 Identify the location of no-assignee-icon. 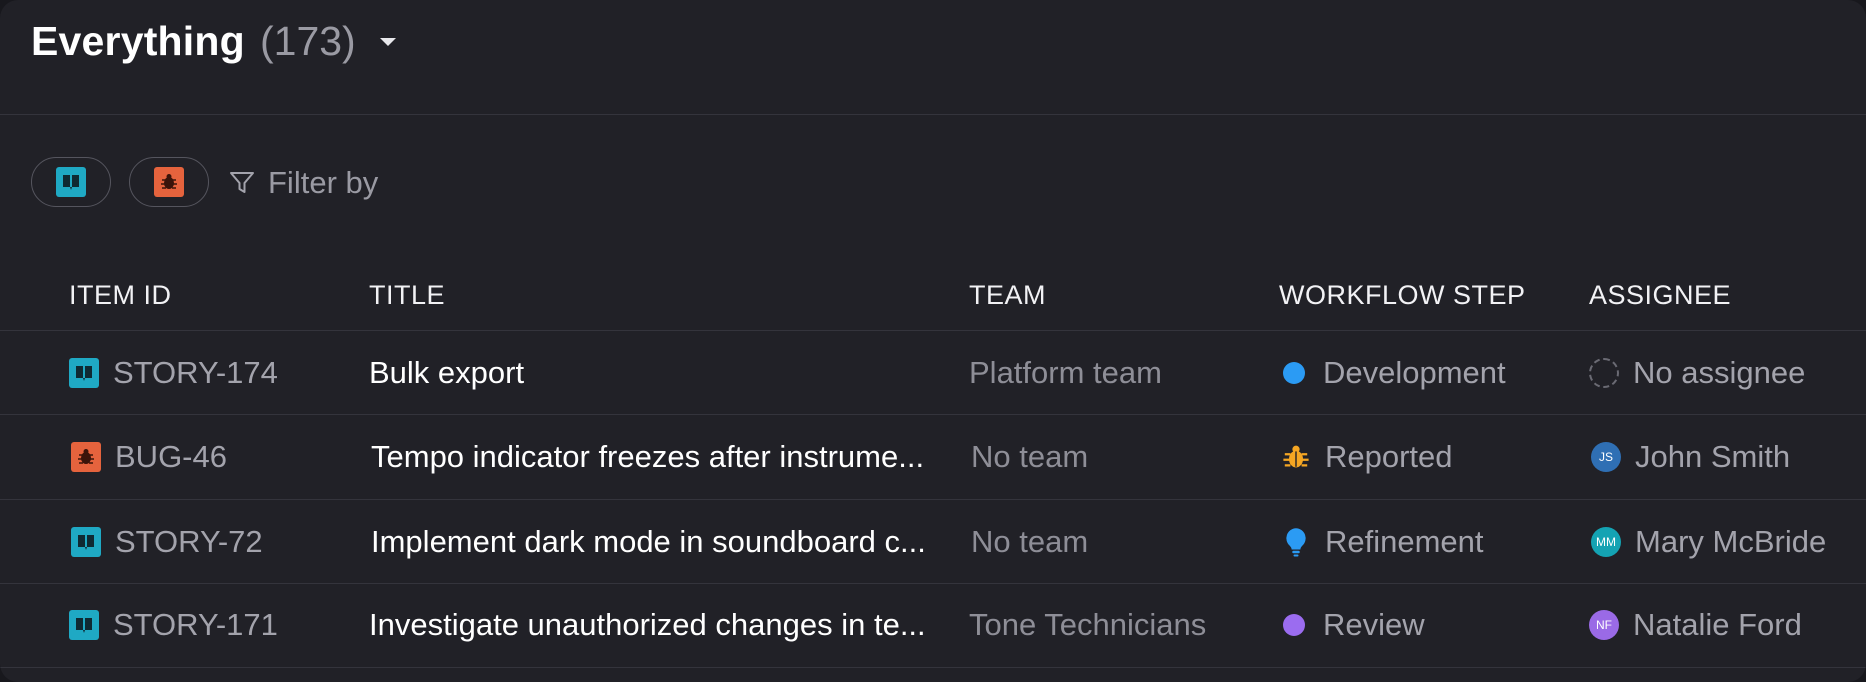
(1604, 373).